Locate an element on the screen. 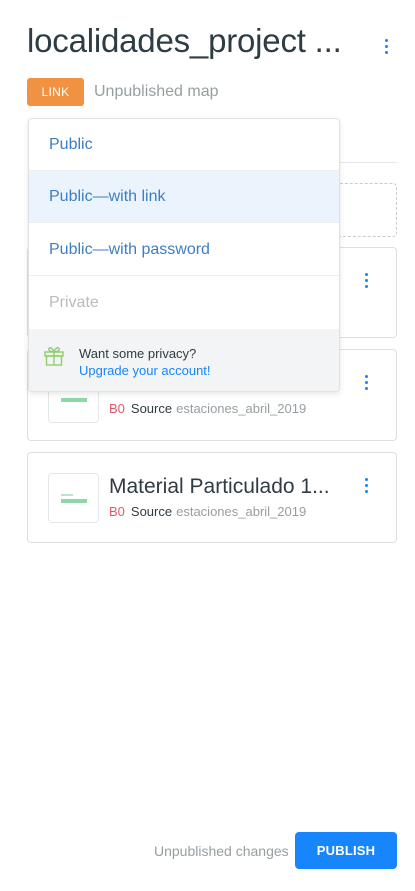 Image resolution: width=415 pixels, height=891 pixels. tabs-divider is located at coordinates (368, 162).